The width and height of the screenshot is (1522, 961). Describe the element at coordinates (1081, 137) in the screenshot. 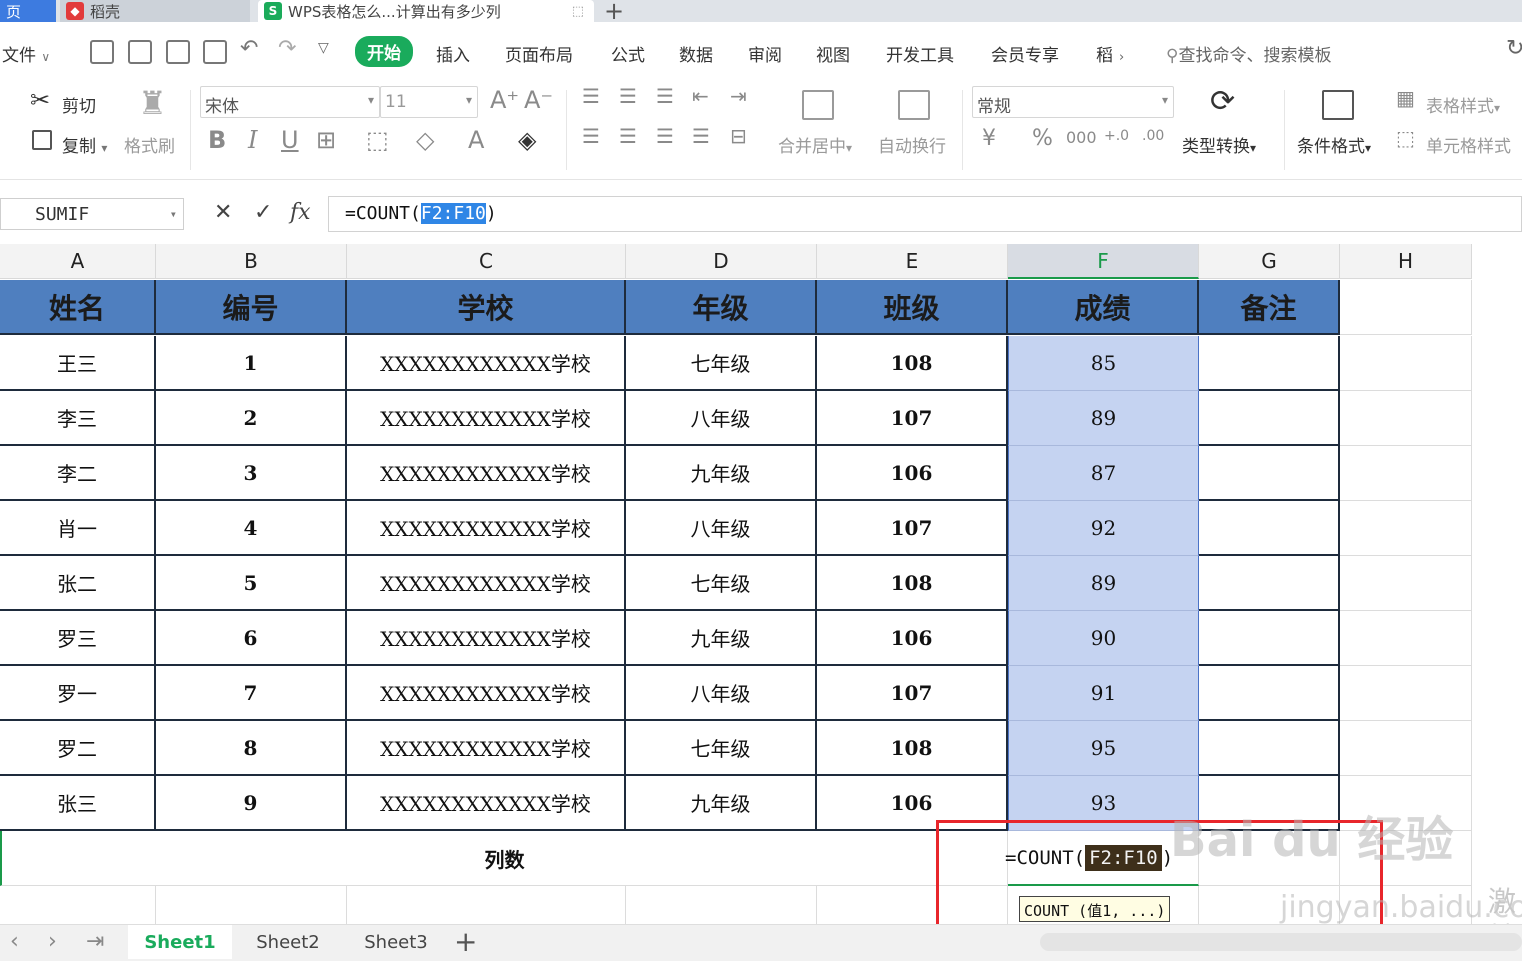

I see `thousands-icon: 000` at that location.